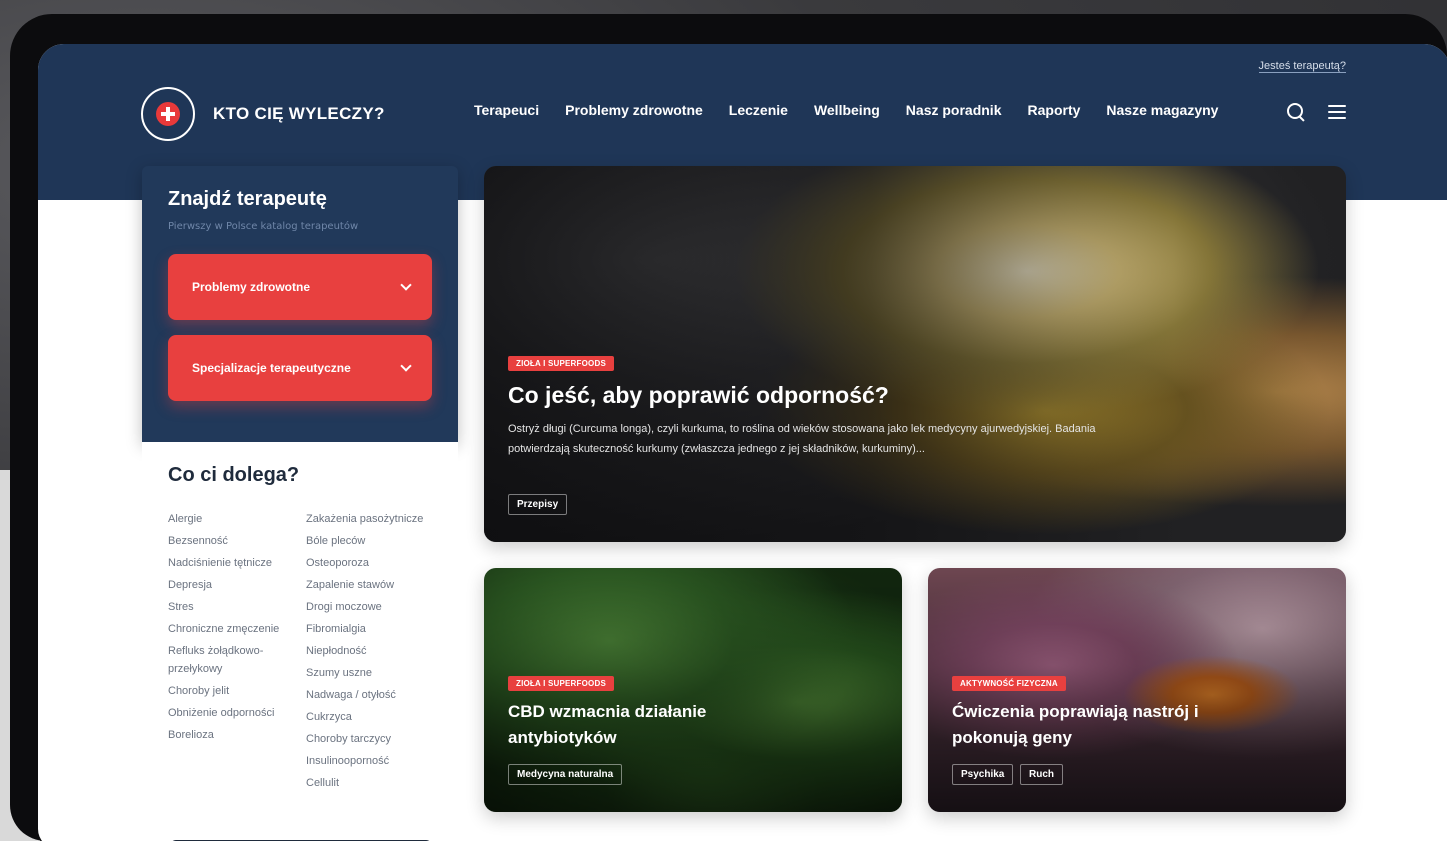 The image size is (1447, 841). I want to click on ailment-link: Borelioza, so click(233, 736).